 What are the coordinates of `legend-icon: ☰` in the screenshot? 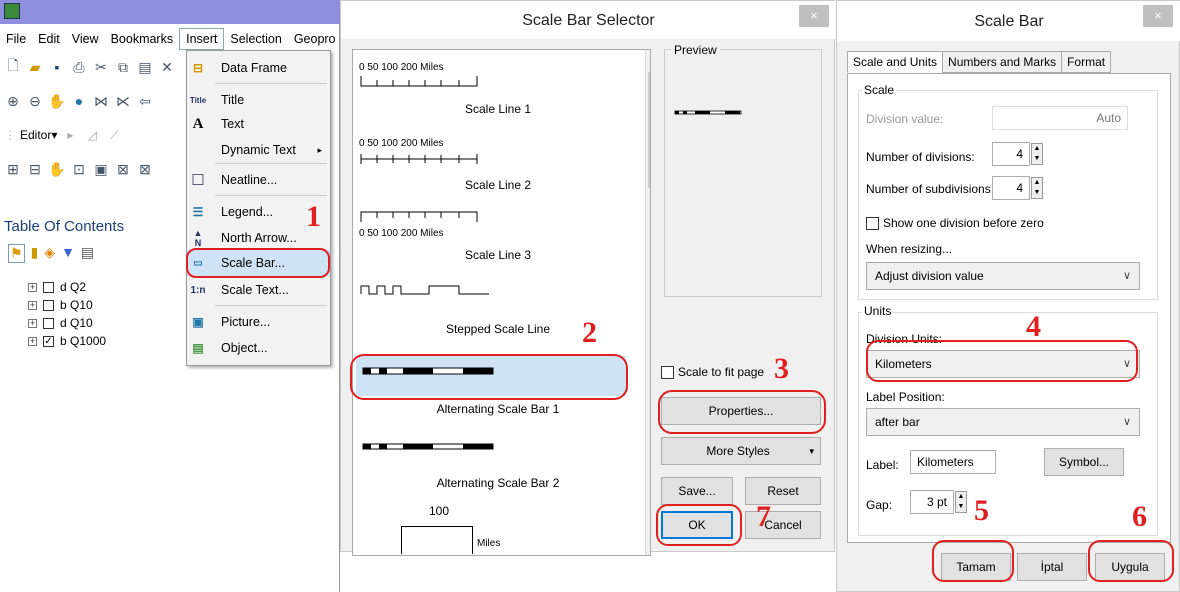 It's located at (198, 212).